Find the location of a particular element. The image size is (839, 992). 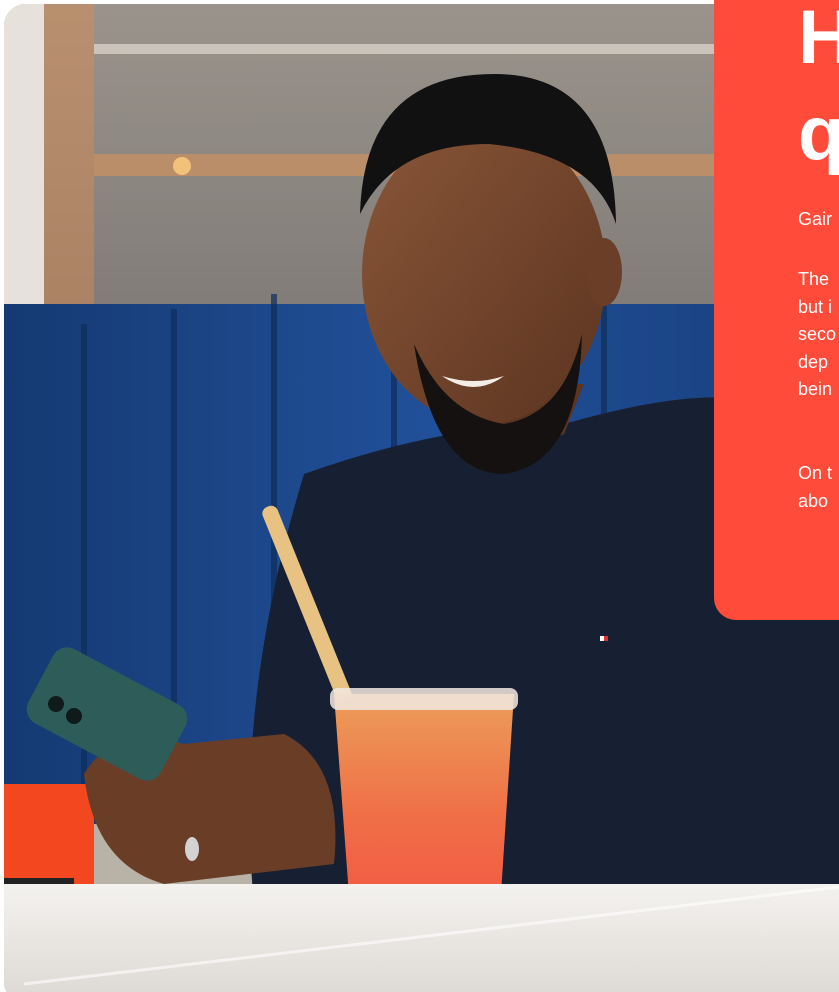

callout-paragraph: The but i seco dep bein is located at coordinates (817, 334).